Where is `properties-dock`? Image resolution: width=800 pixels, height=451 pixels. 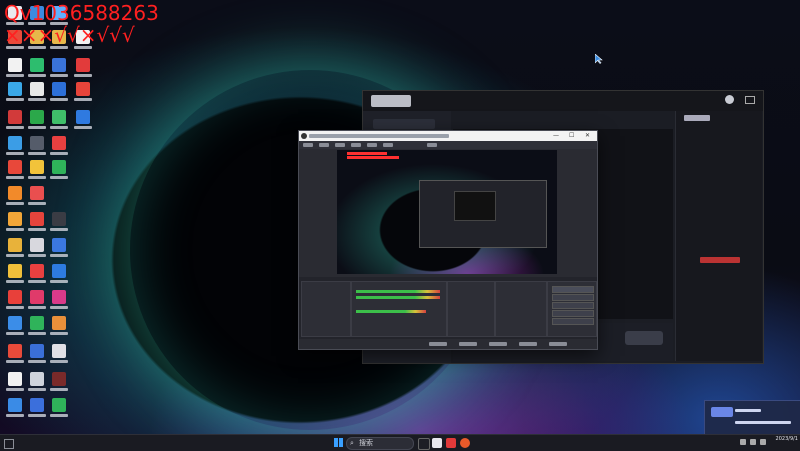
properties-dock is located at coordinates (521, 309).